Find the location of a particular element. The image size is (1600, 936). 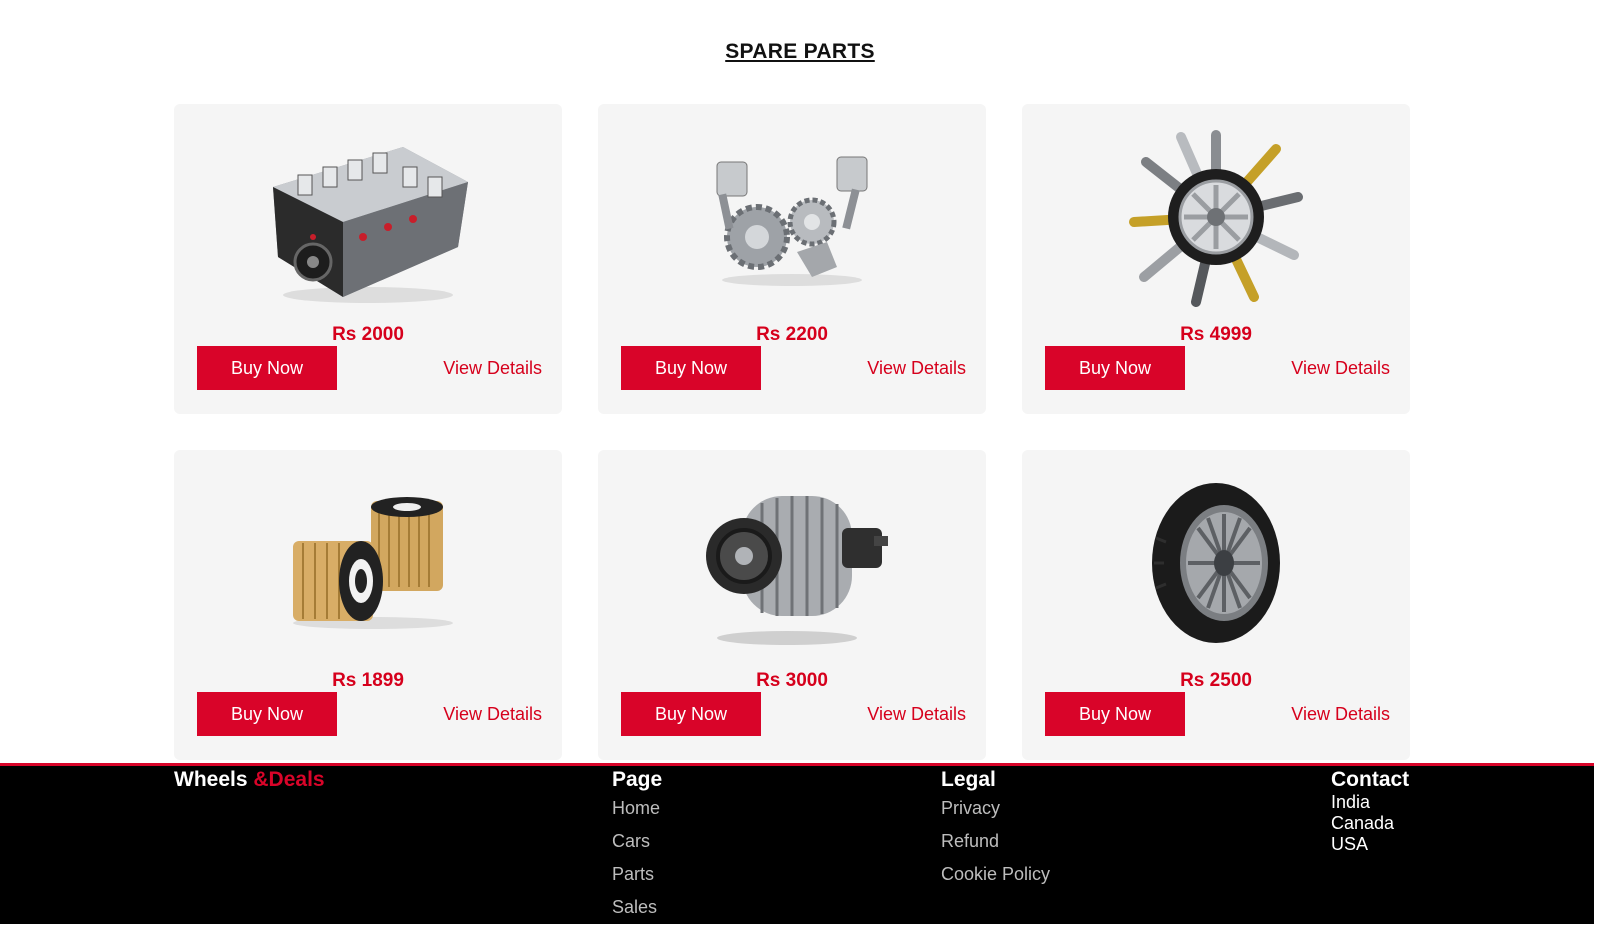

footer-legal-heading: Legal is located at coordinates (968, 779).